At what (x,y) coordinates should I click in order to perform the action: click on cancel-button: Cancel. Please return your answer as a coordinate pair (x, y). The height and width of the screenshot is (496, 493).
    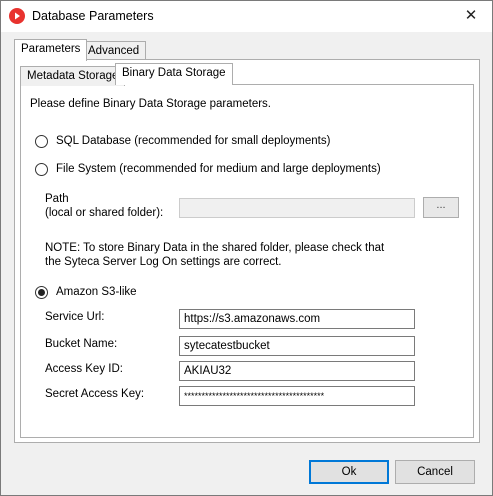
    Looking at the image, I should click on (435, 472).